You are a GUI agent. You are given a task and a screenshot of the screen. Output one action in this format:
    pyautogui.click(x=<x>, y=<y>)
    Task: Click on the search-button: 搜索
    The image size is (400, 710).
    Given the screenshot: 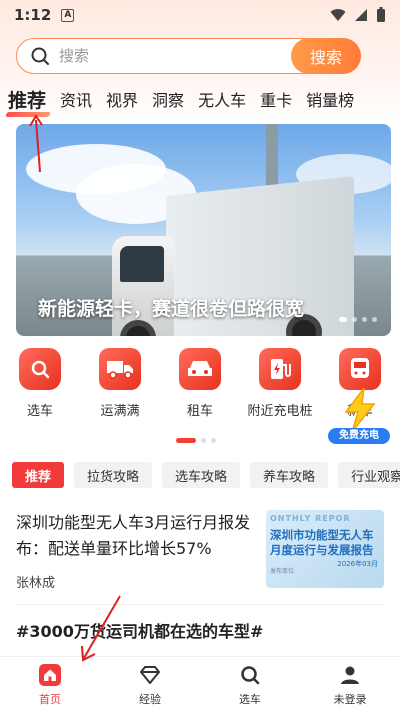 What is the action you would take?
    pyautogui.click(x=326, y=55)
    